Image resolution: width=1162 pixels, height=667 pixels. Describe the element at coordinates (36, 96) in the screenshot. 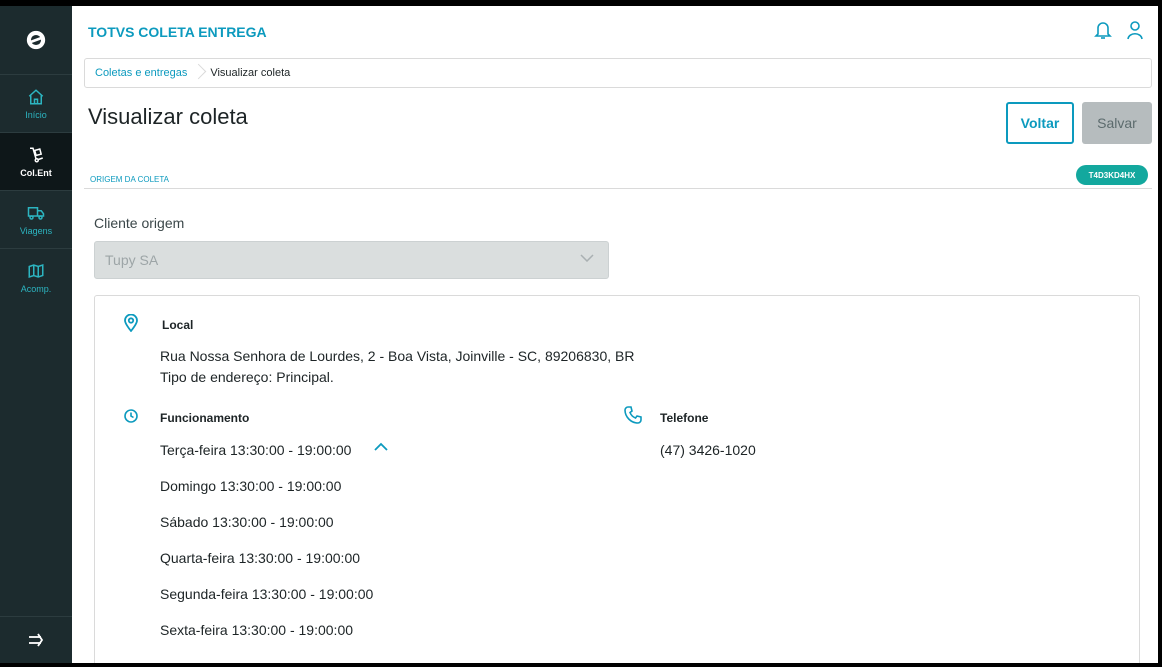

I see `home-icon` at that location.